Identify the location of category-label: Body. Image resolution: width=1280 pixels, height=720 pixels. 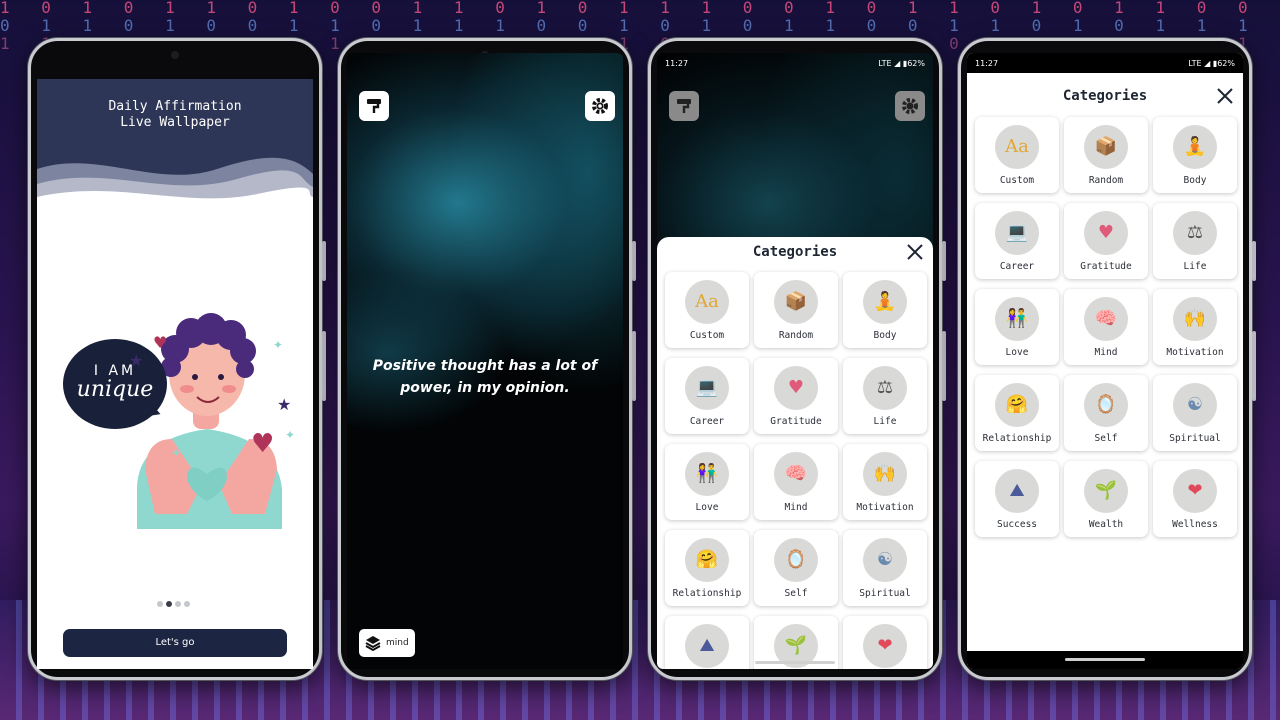
(1195, 180).